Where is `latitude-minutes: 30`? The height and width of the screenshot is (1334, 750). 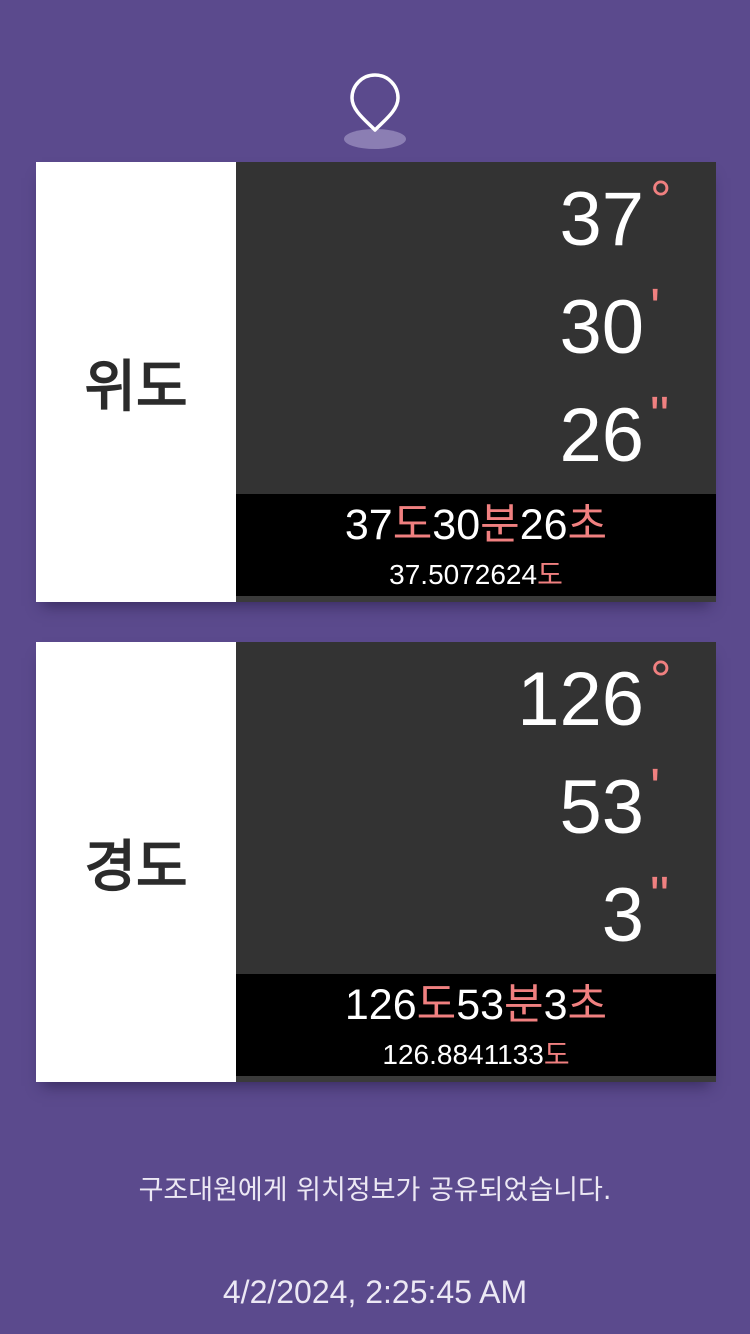
latitude-minutes: 30 is located at coordinates (601, 327).